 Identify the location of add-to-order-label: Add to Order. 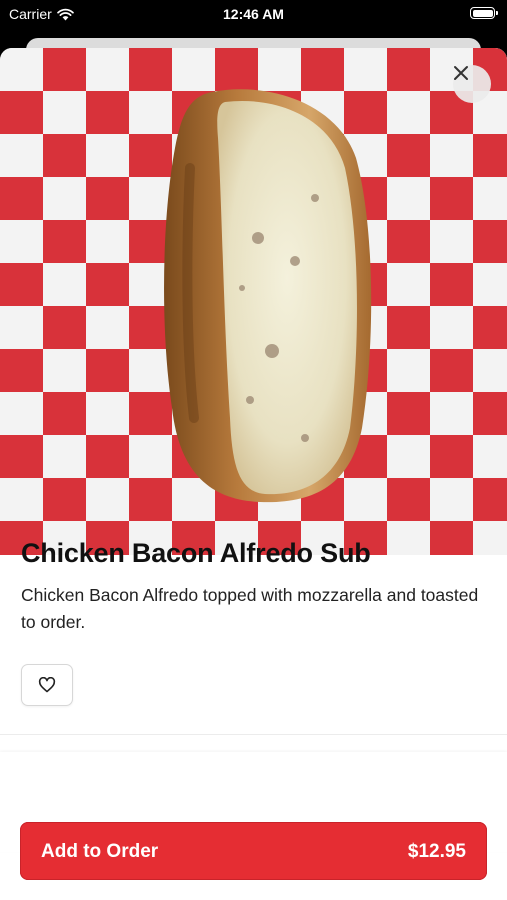
(100, 851).